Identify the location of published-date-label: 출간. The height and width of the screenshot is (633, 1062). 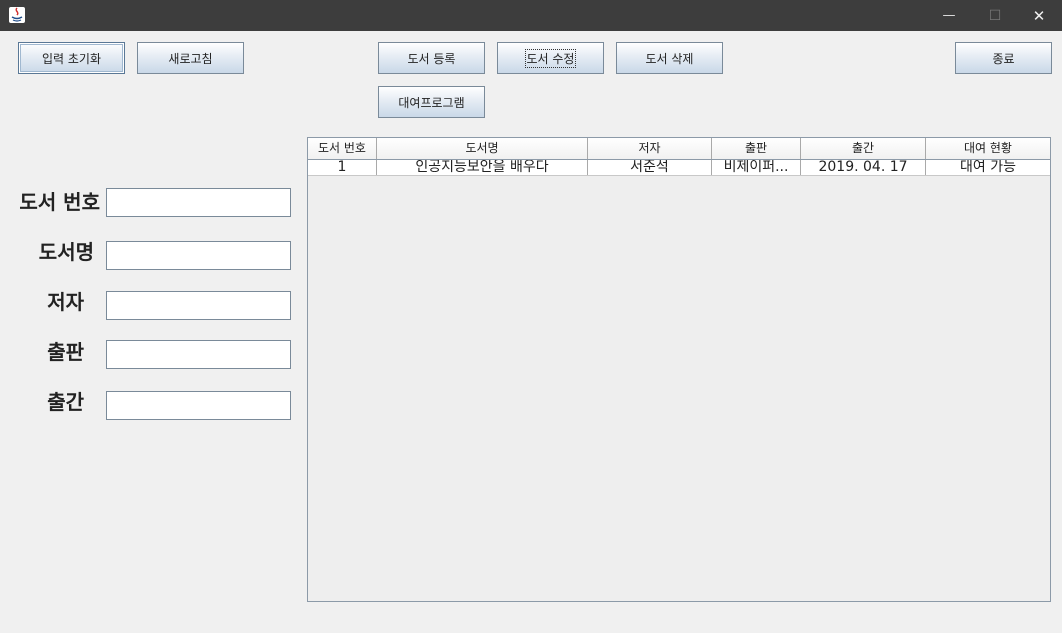
(65, 402).